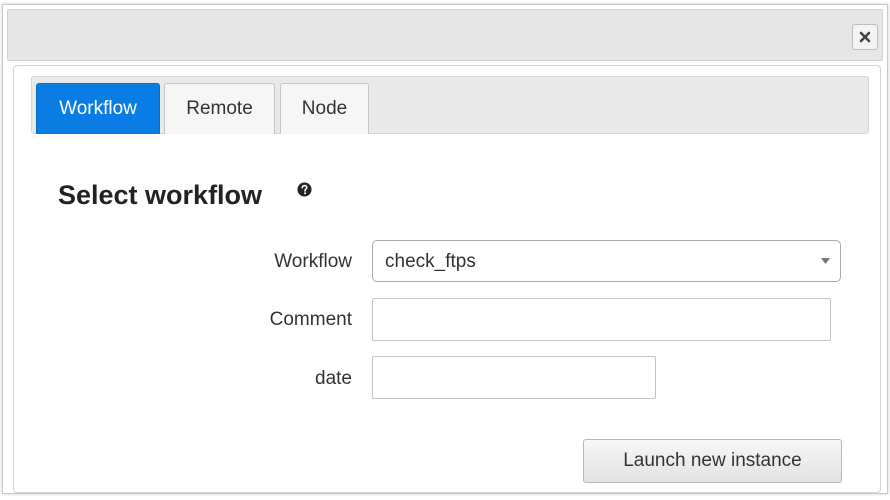 The image size is (890, 500). Describe the element at coordinates (304, 189) in the screenshot. I see `question-circle-icon` at that location.